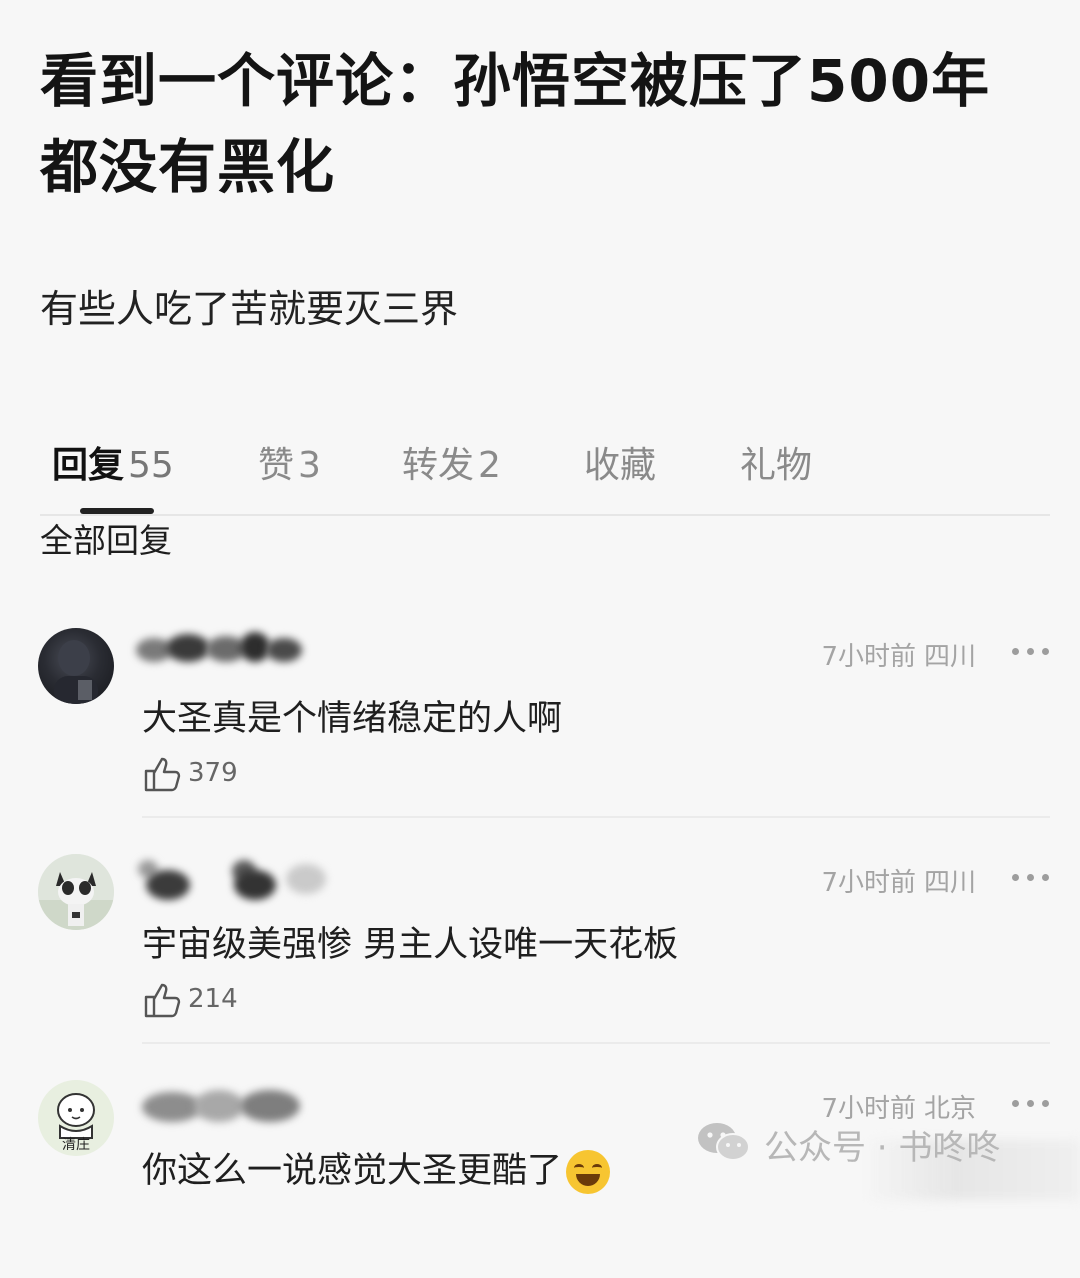  I want to click on tab-gifts: 礼物, so click(778, 462).